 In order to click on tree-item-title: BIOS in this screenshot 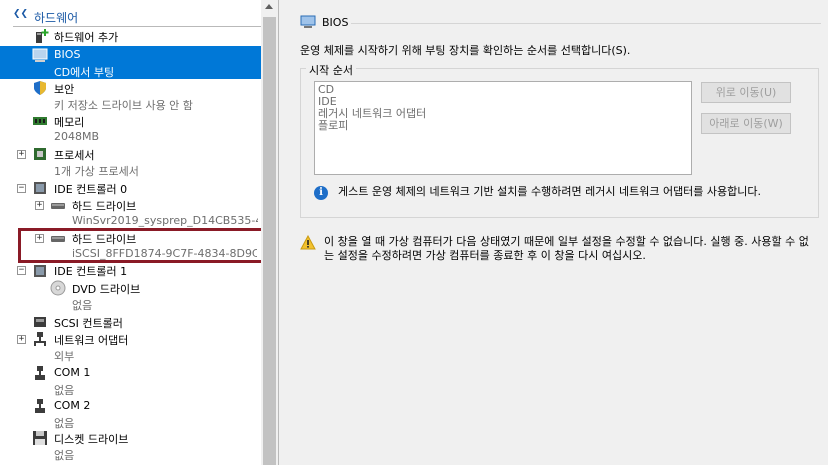, I will do `click(67, 54)`.